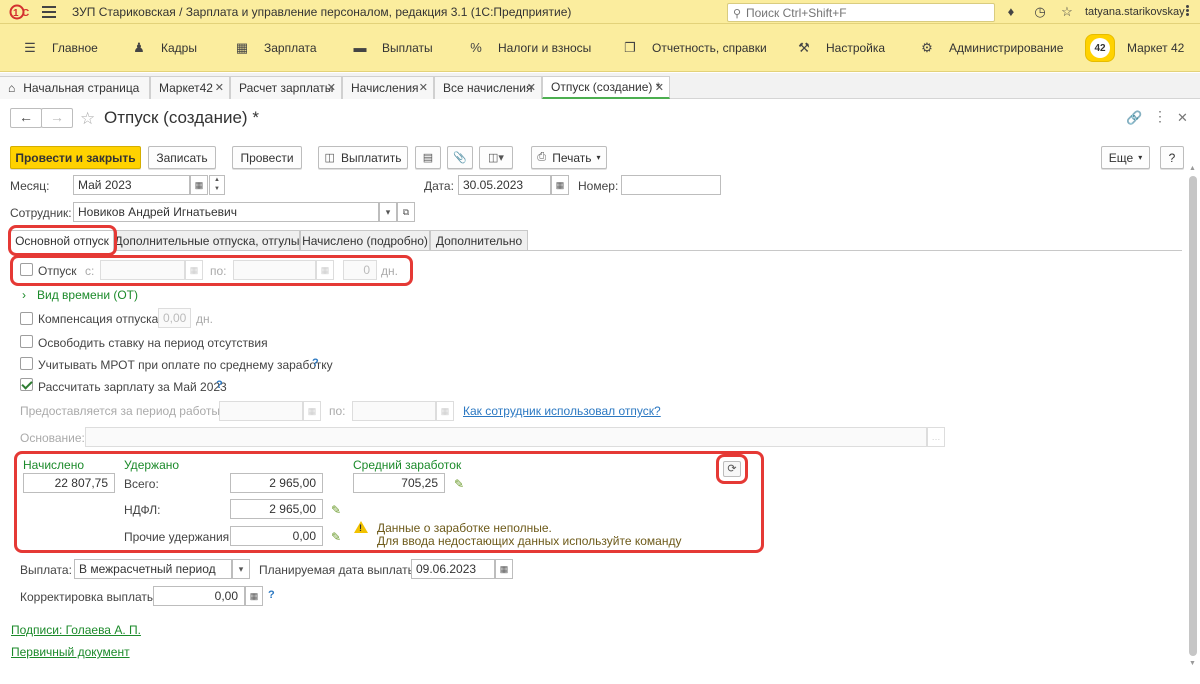 The width and height of the screenshot is (1200, 684). What do you see at coordinates (26, 118) in the screenshot?
I see `back-button: ←` at bounding box center [26, 118].